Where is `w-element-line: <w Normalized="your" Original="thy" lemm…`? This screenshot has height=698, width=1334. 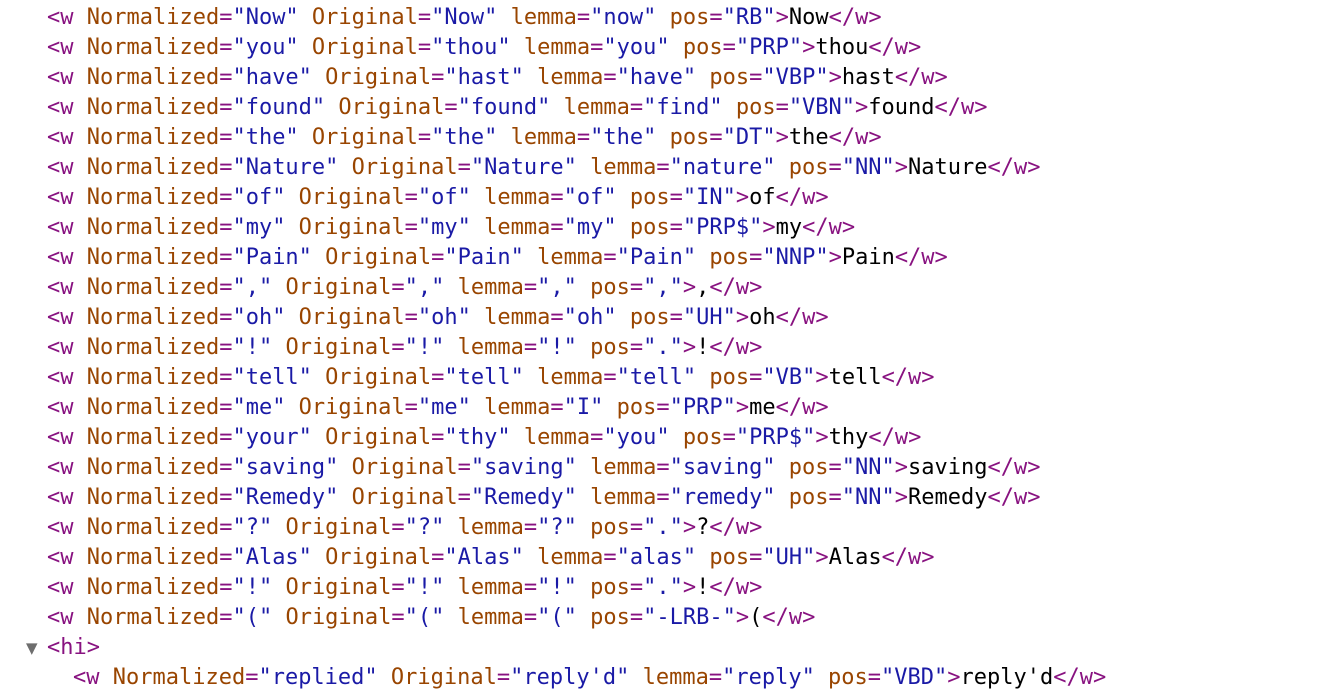 w-element-line: <w Normalized="your" Original="thy" lemm… is located at coordinates (667, 438).